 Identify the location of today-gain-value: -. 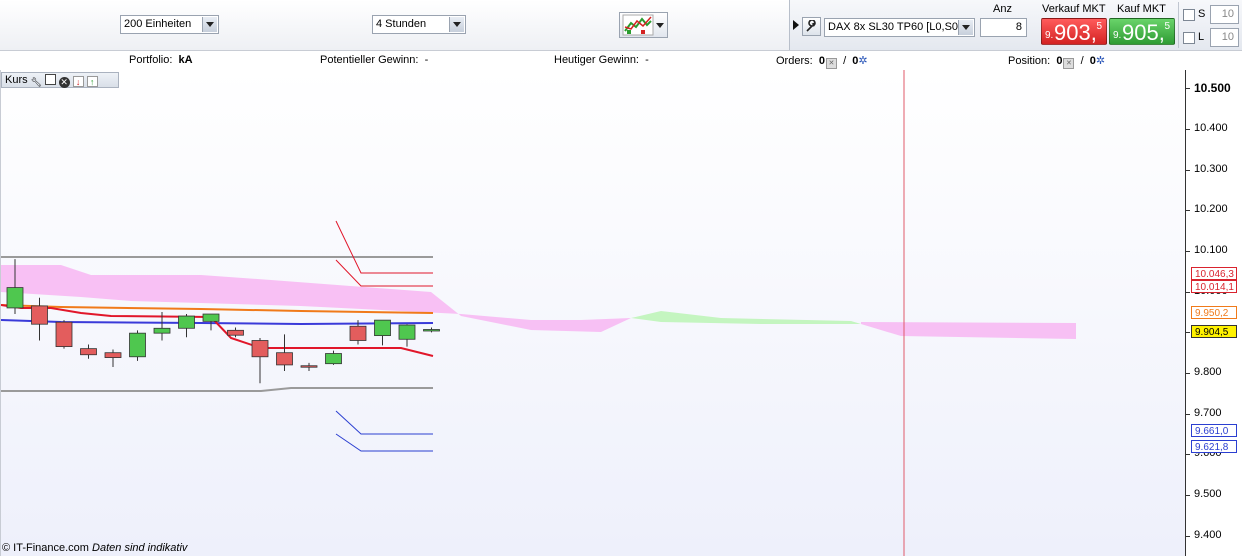
(647, 60).